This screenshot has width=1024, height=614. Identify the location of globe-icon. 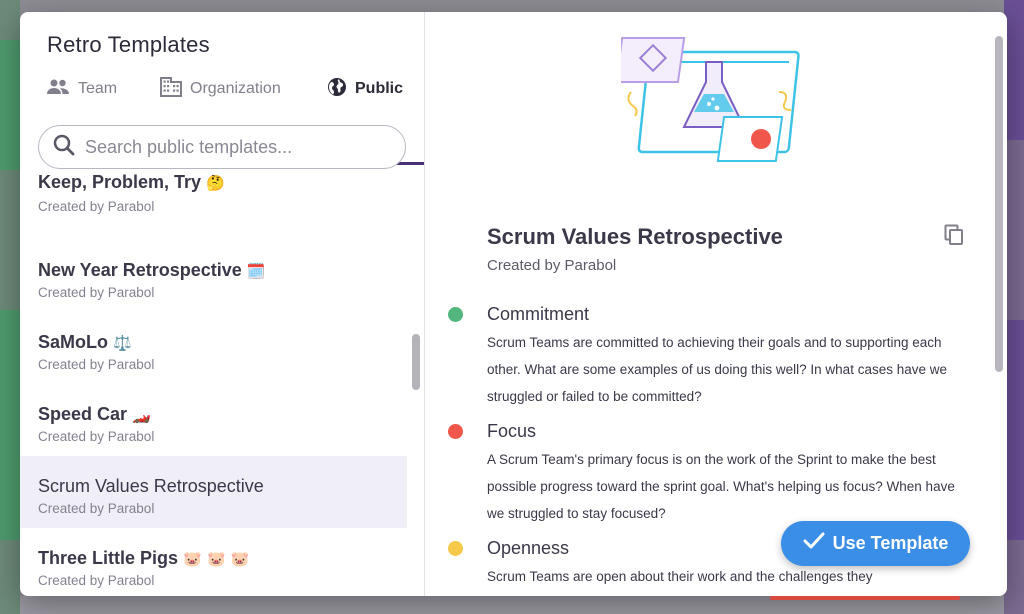
(341, 89).